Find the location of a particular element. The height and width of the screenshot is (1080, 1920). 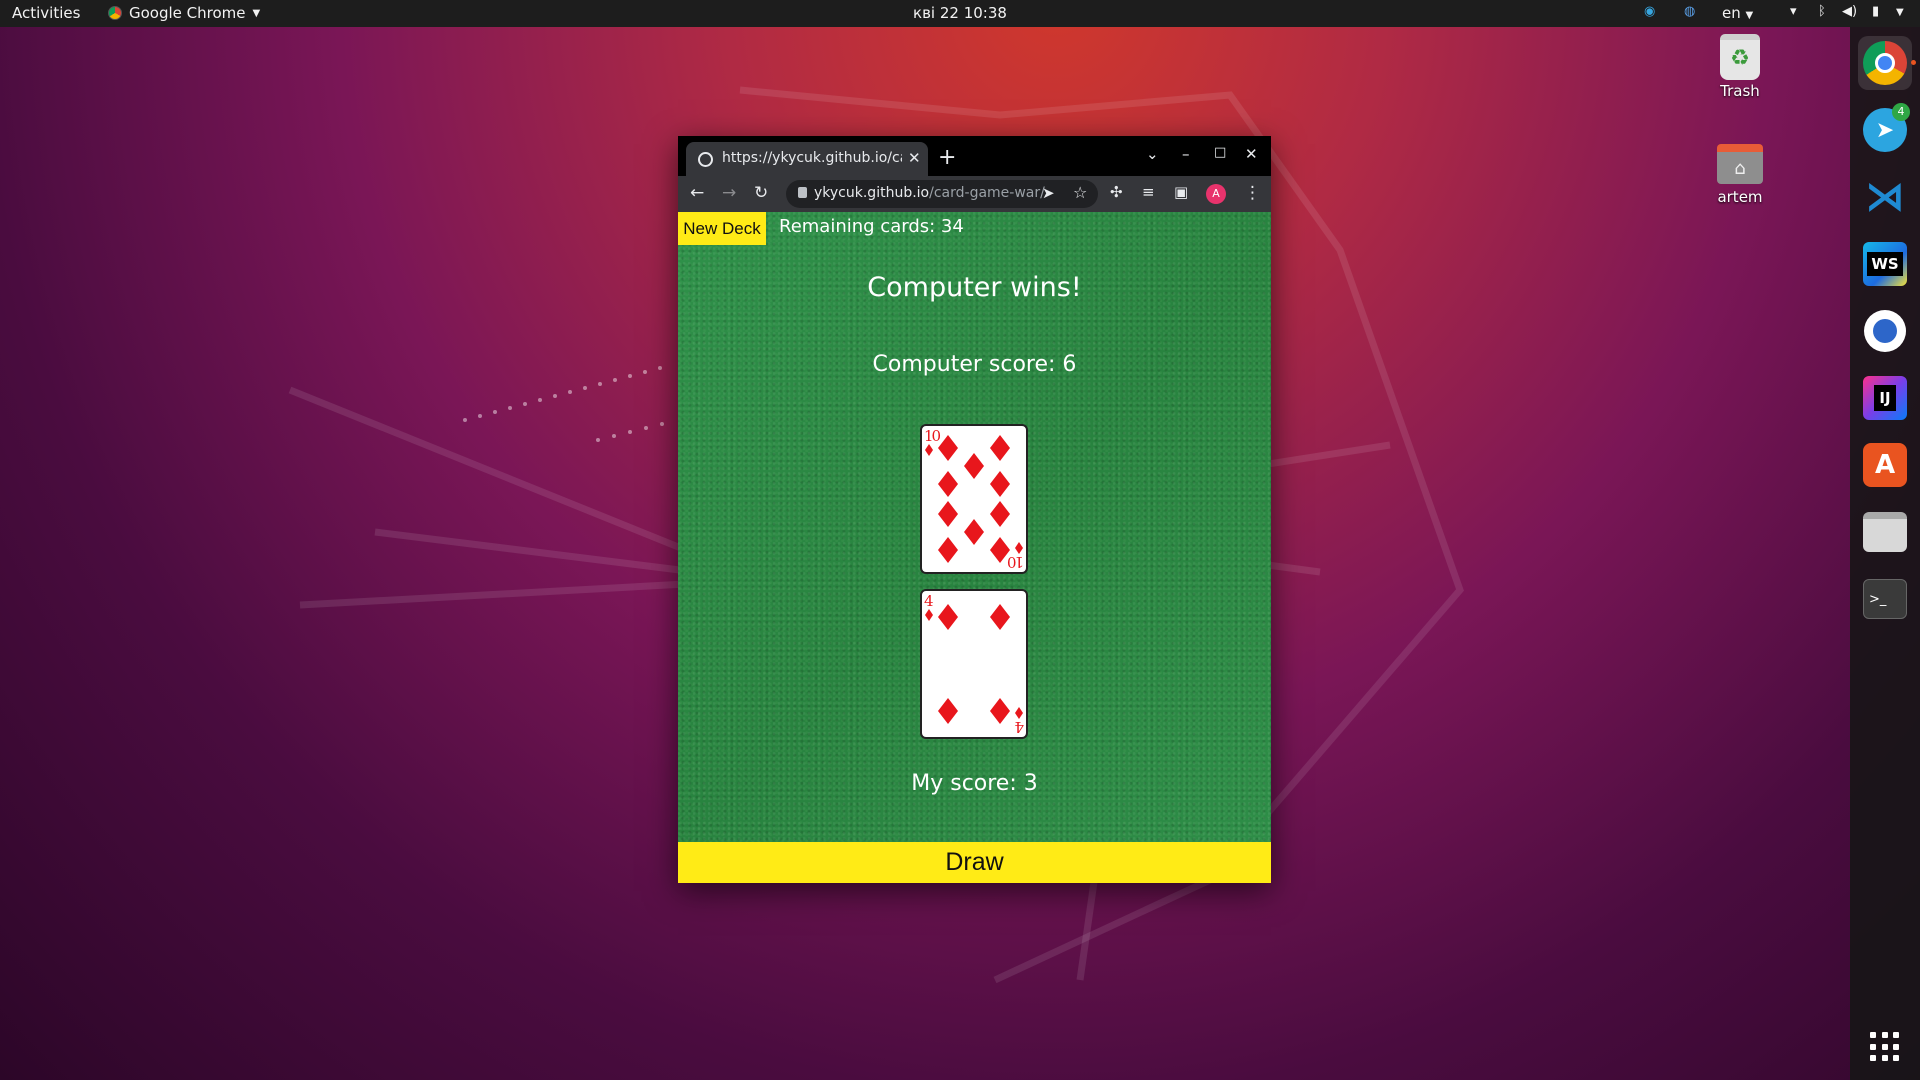

side-panel-icon: ▣ is located at coordinates (1181, 192).